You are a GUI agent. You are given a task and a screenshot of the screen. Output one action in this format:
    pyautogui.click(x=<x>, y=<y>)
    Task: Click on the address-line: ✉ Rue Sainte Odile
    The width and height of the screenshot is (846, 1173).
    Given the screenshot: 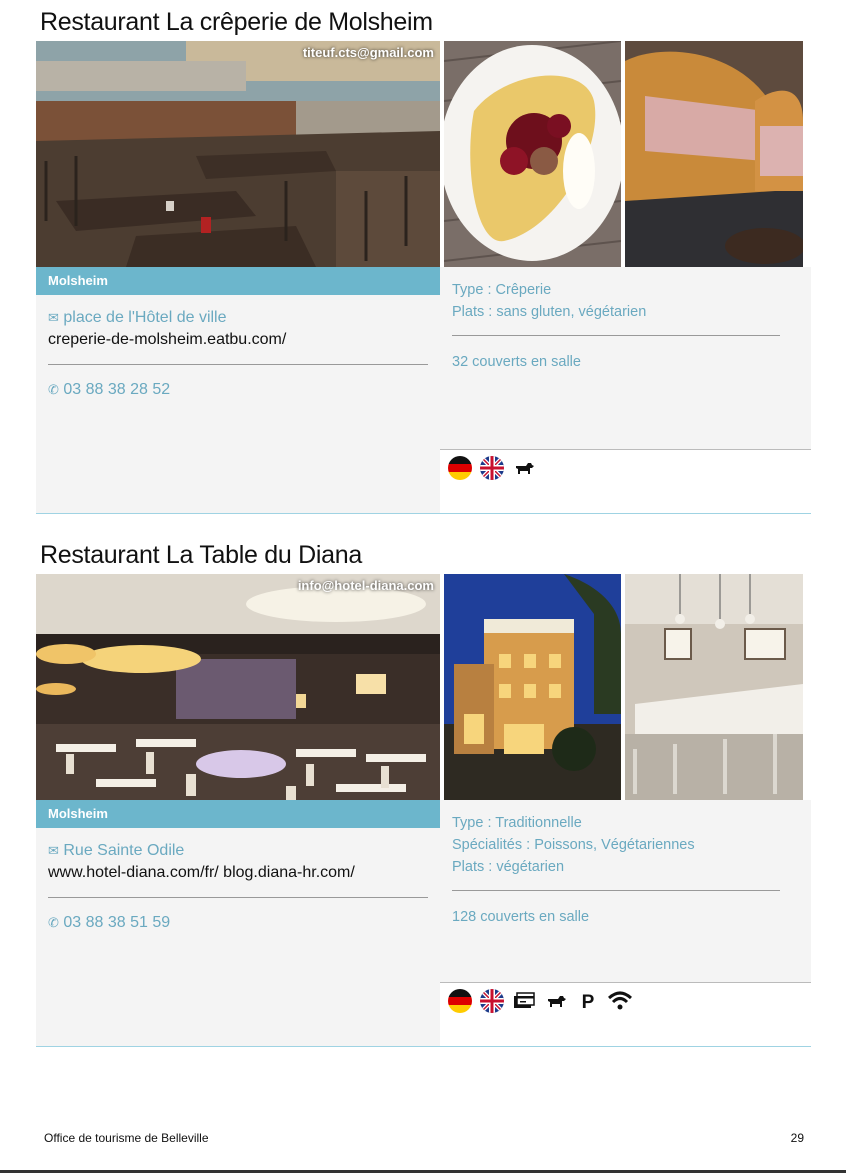 What is the action you would take?
    pyautogui.click(x=116, y=851)
    